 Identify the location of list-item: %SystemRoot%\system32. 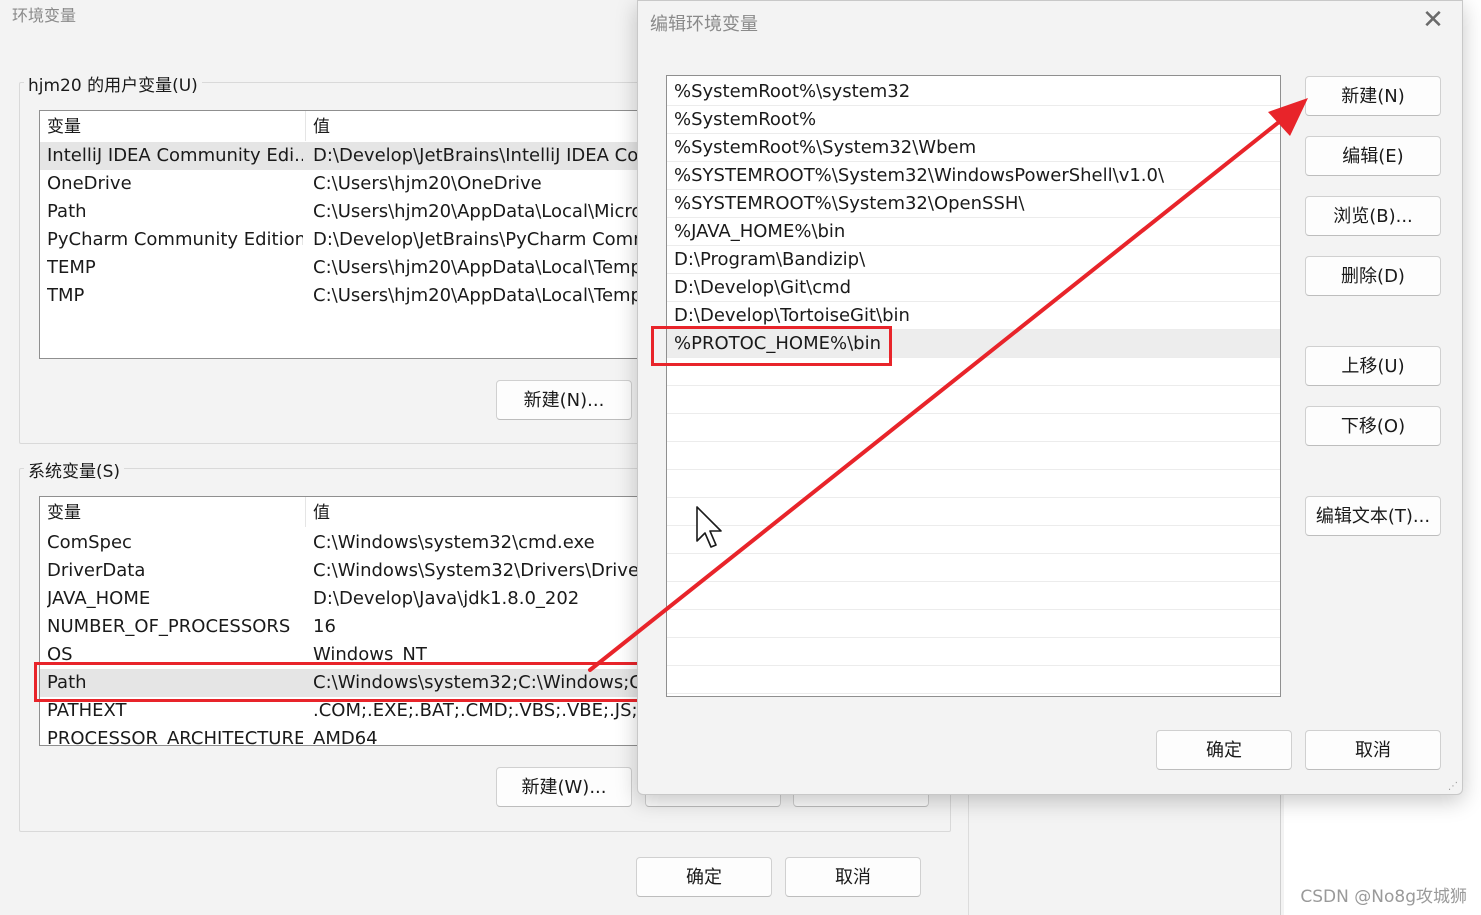
(973, 92).